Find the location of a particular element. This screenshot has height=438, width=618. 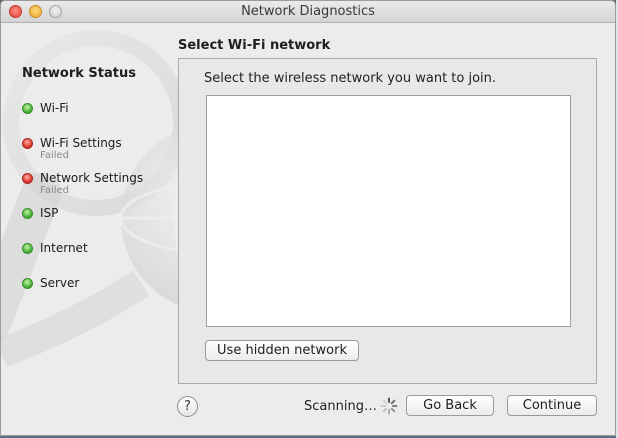

use-hidden-network-button: Use hidden network is located at coordinates (282, 350).